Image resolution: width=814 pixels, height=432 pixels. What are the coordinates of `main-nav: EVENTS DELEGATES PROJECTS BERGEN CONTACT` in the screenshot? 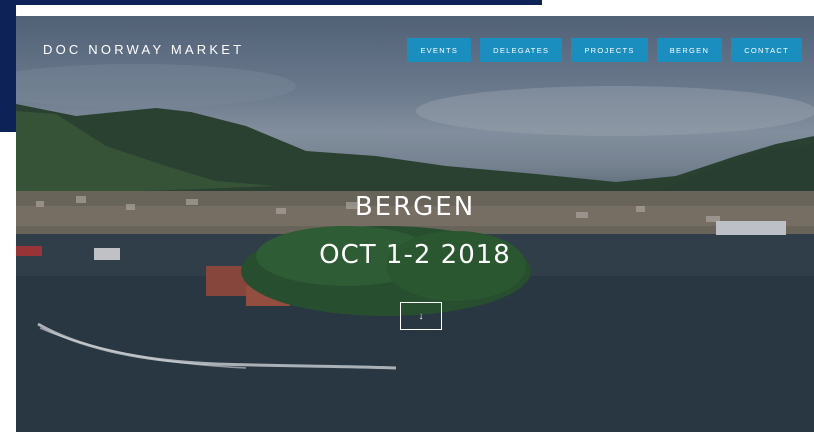 It's located at (604, 50).